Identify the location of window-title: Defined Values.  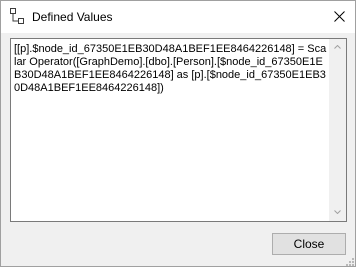
(72, 17).